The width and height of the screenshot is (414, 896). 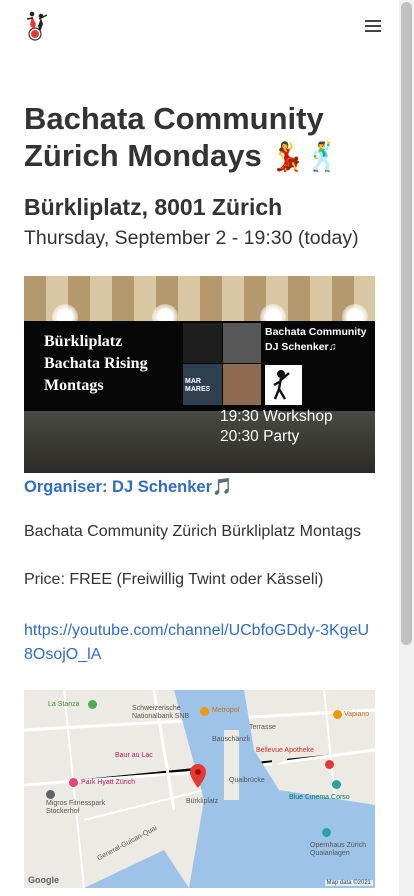 What do you see at coordinates (43, 880) in the screenshot?
I see `google-logo: Google` at bounding box center [43, 880].